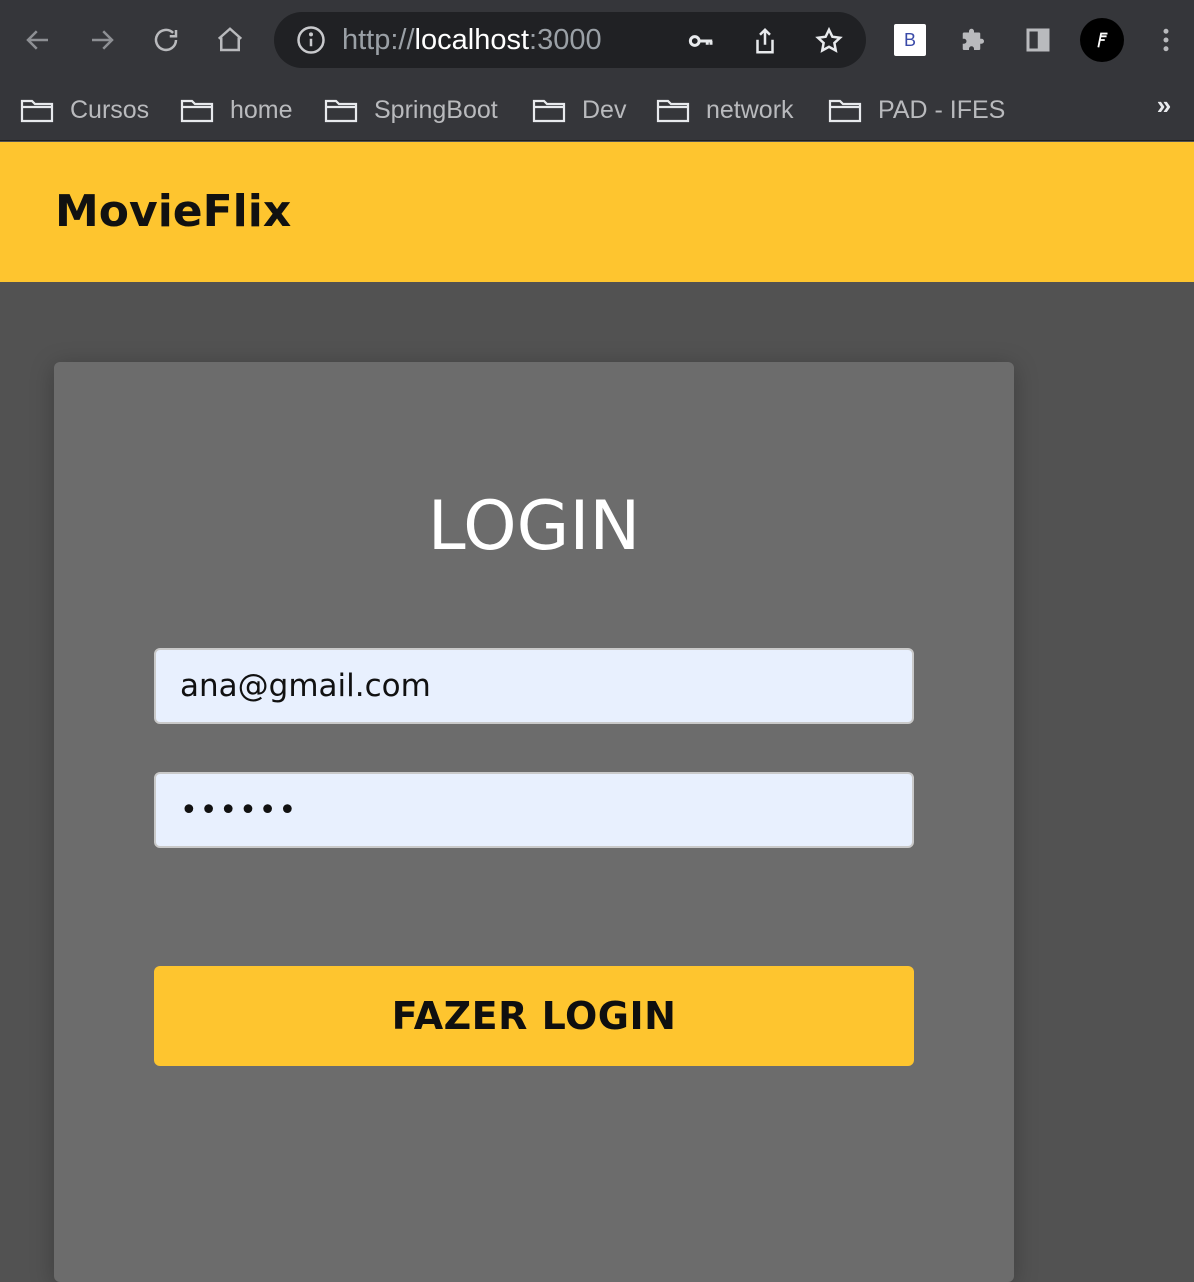  What do you see at coordinates (436, 109) in the screenshot?
I see `bookmark-label: SpringBoot` at bounding box center [436, 109].